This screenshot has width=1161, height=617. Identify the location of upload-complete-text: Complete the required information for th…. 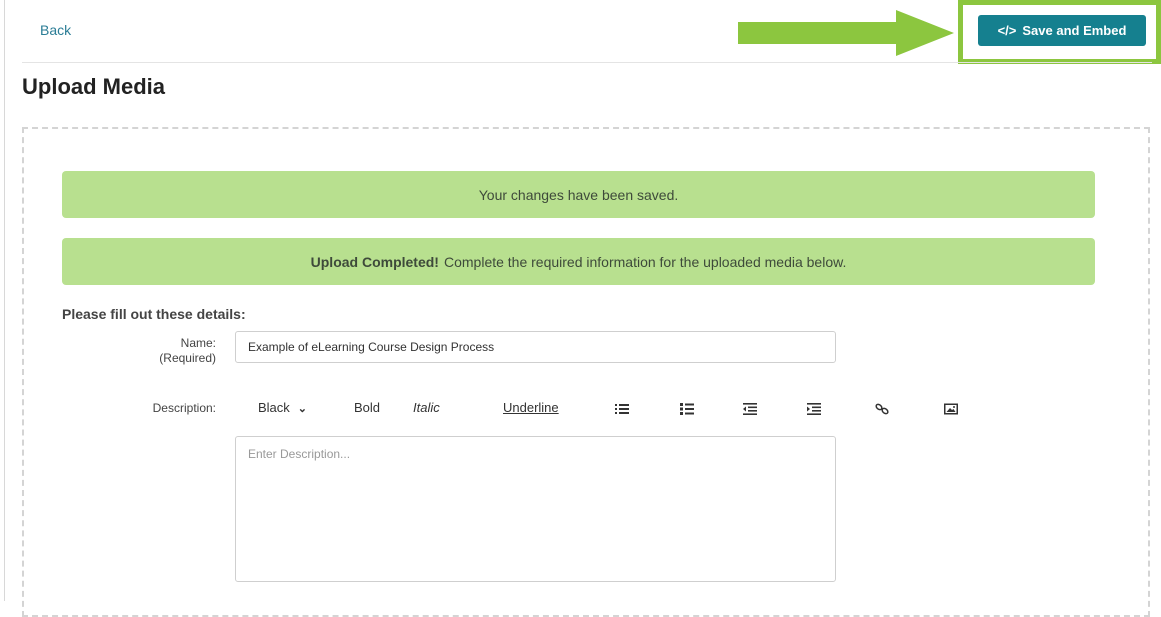
(645, 261).